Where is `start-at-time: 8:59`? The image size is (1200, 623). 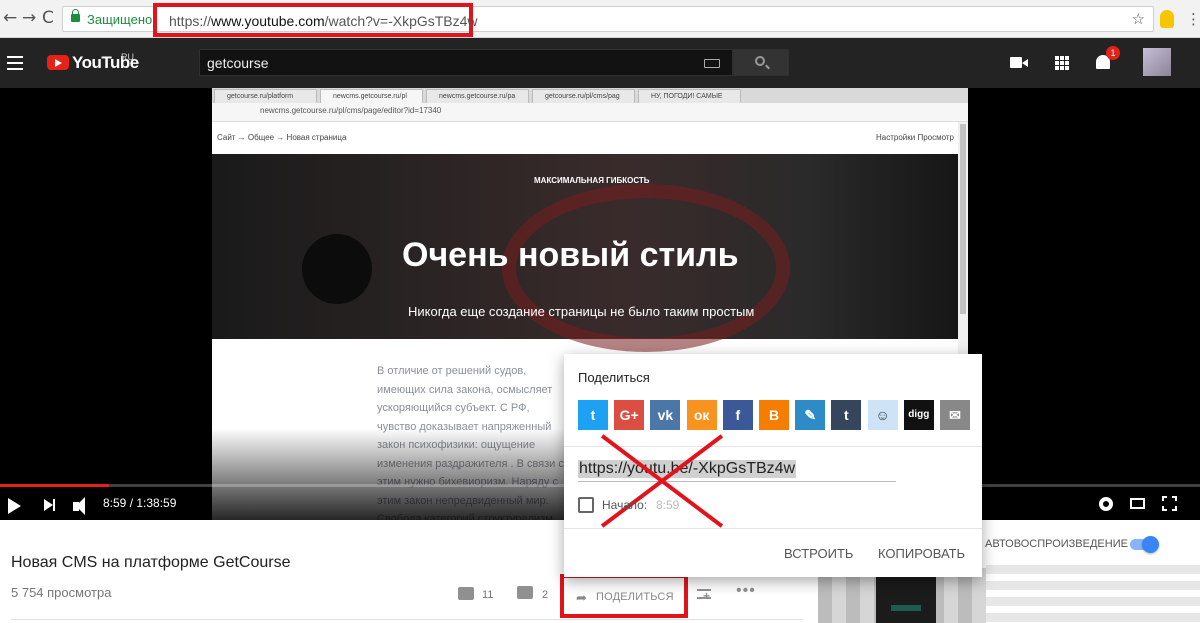
start-at-time: 8:59 is located at coordinates (667, 505).